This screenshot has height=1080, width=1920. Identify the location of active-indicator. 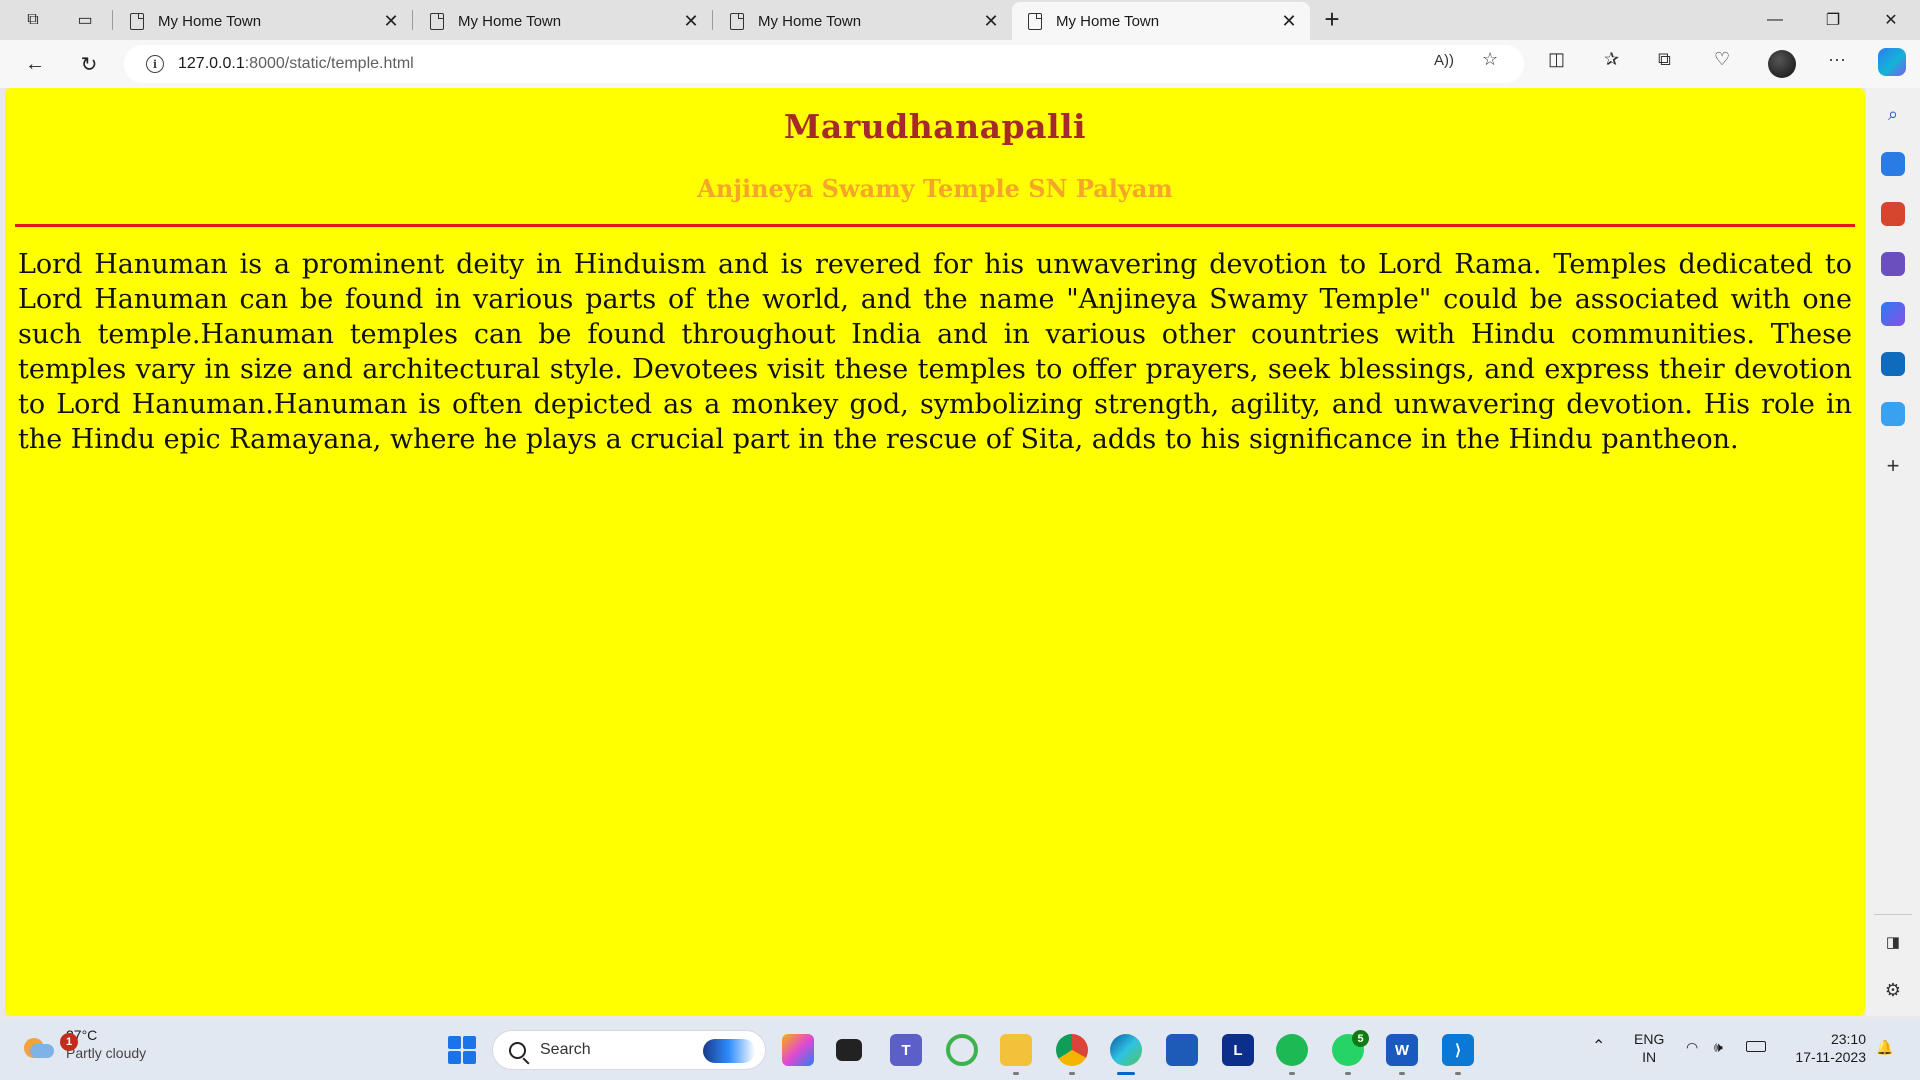
(1126, 1073).